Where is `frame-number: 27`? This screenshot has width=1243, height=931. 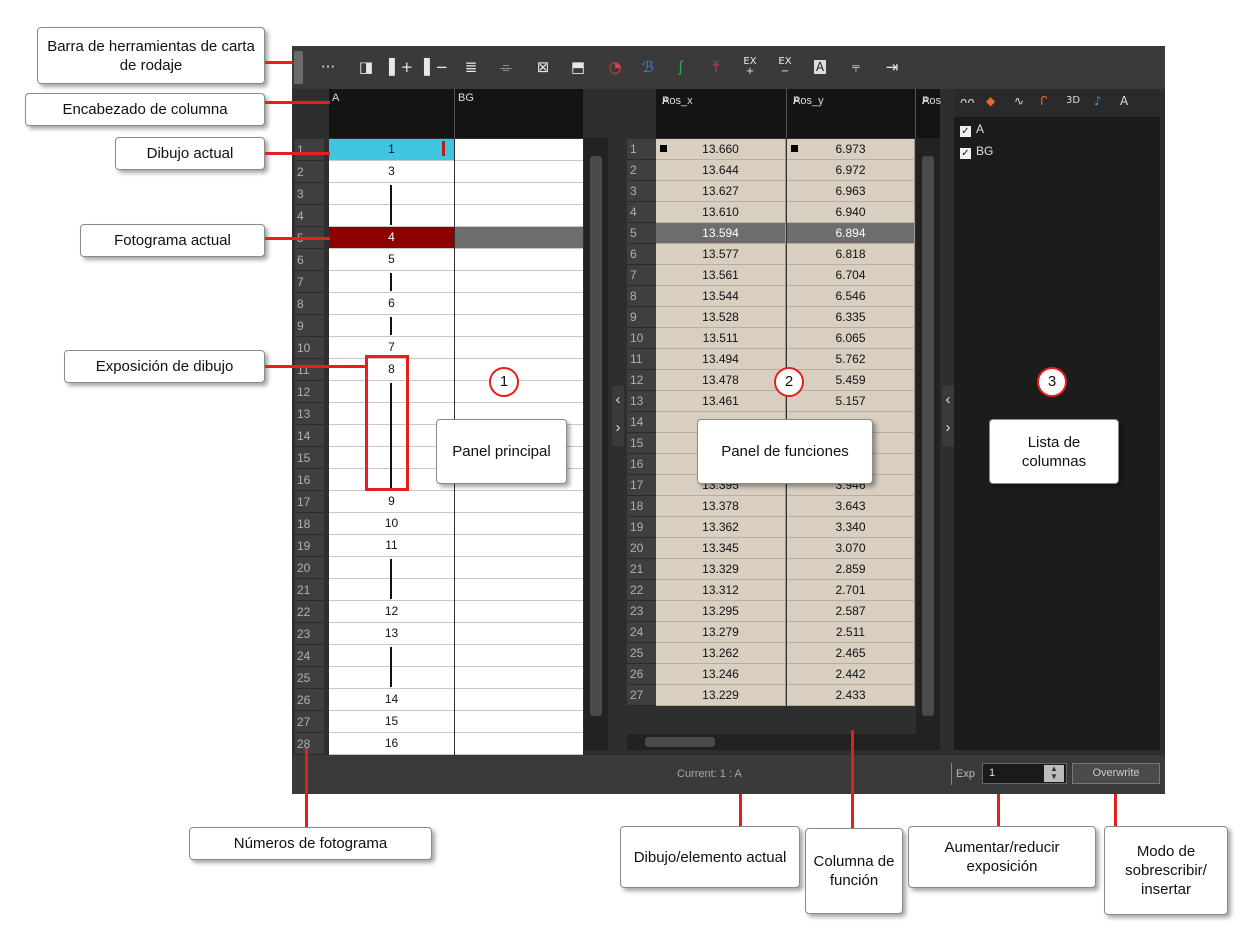 frame-number: 27 is located at coordinates (309, 722).